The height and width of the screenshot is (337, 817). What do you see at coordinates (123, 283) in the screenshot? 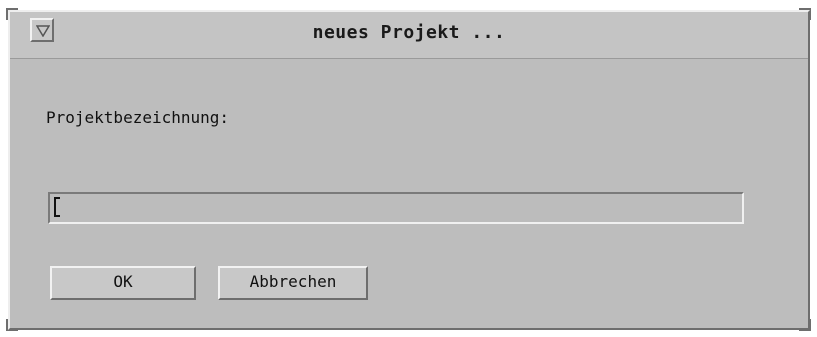
I see `ok-button: OK` at bounding box center [123, 283].